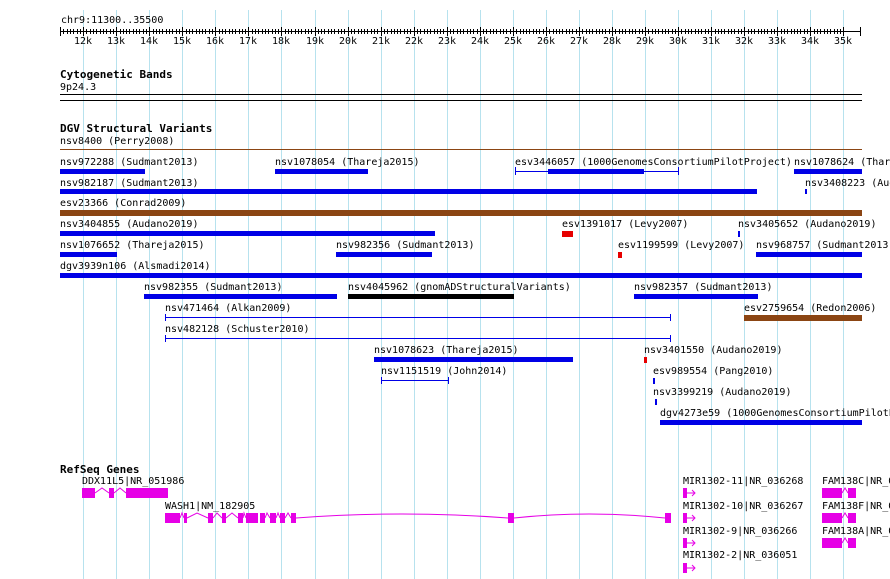 The image size is (890, 579). What do you see at coordinates (839, 542) in the screenshot?
I see `gene-model-fam138a` at bounding box center [839, 542].